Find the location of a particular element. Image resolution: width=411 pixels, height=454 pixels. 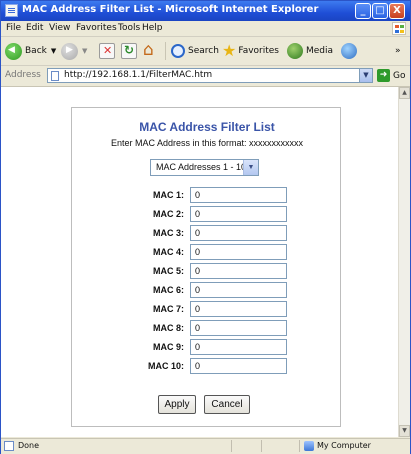

media-label: Media is located at coordinates (320, 51).